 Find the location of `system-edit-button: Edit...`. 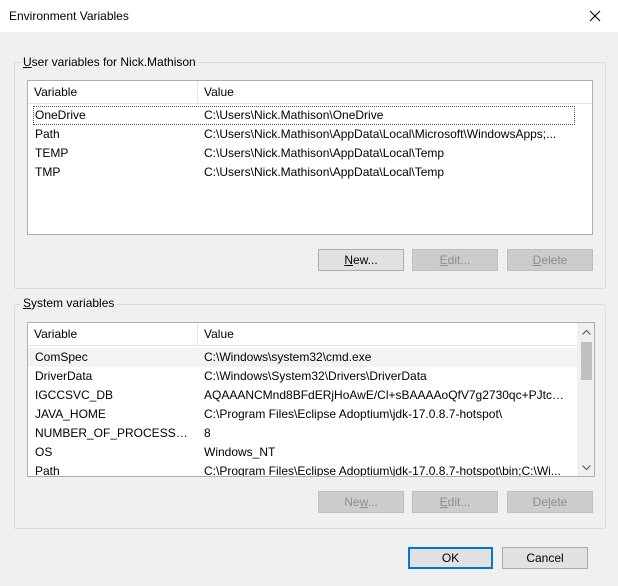

system-edit-button: Edit... is located at coordinates (455, 502).